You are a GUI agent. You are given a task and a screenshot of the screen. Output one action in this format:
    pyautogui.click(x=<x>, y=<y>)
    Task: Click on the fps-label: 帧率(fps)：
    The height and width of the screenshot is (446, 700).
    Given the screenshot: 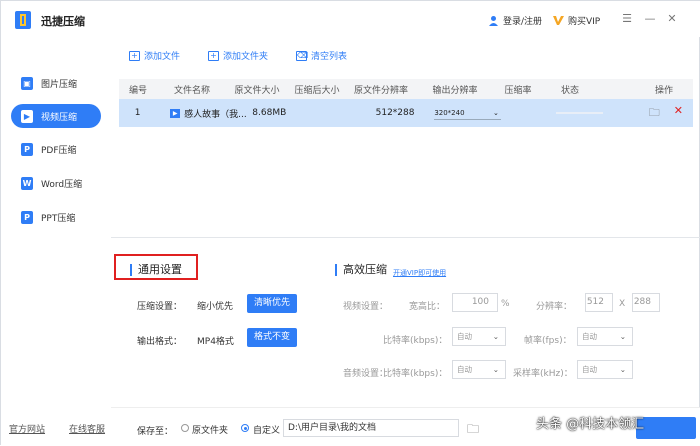 What is the action you would take?
    pyautogui.click(x=548, y=341)
    